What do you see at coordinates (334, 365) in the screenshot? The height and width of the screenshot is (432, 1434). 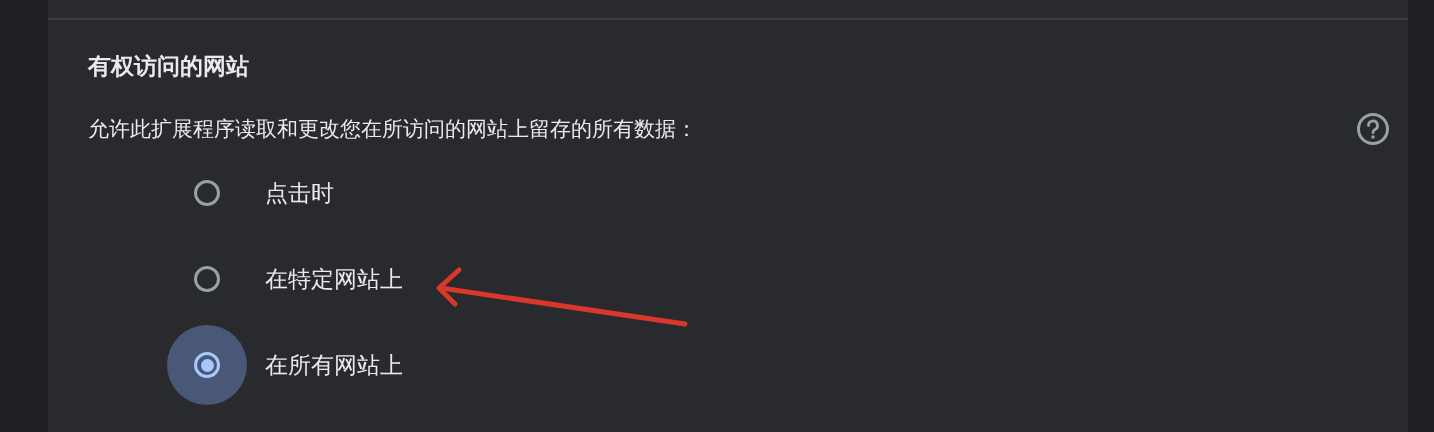 I see `option-label: 在所有网站上` at bounding box center [334, 365].